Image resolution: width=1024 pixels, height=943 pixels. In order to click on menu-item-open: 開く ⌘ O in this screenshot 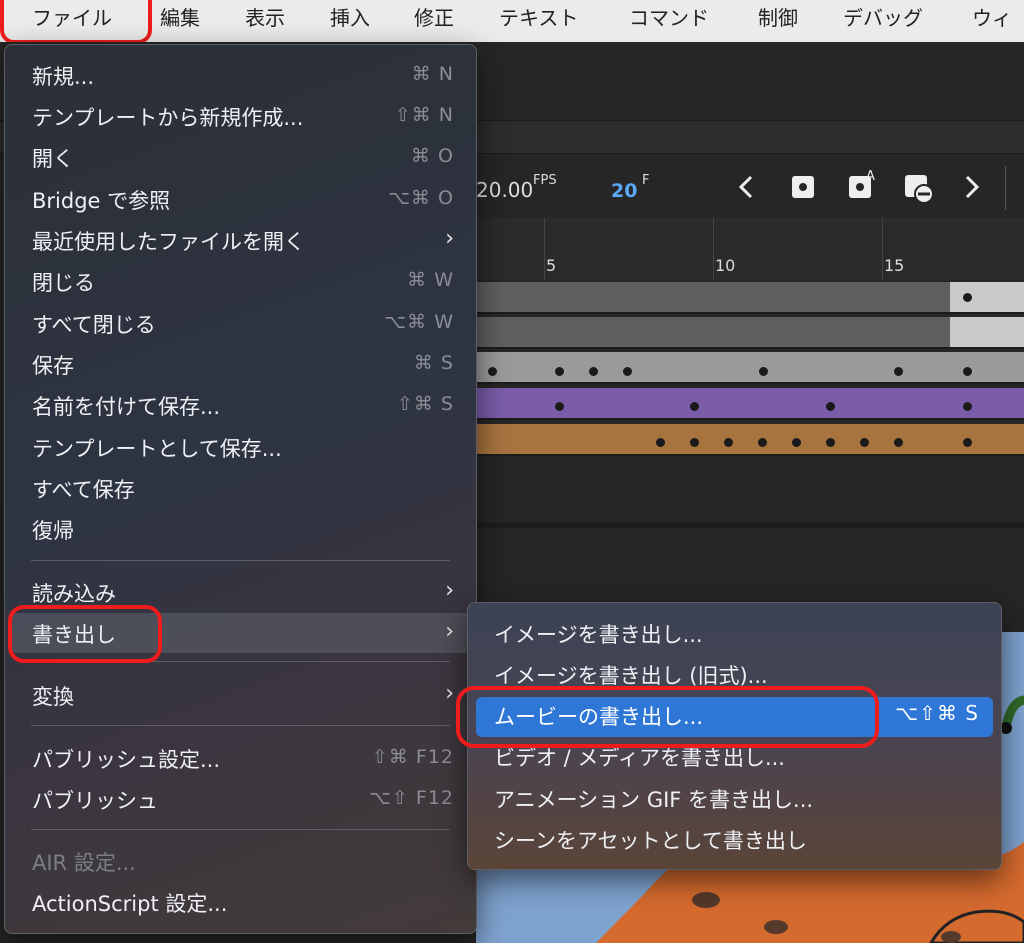, I will do `click(240, 157)`.